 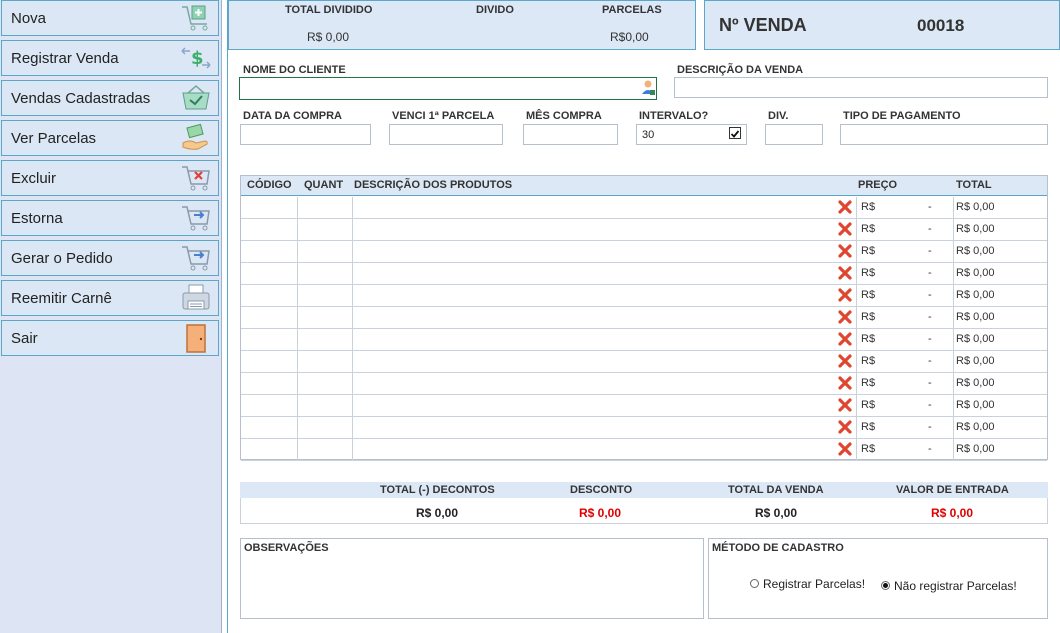 What do you see at coordinates (861, 87) in the screenshot?
I see `descricao-venda-input` at bounding box center [861, 87].